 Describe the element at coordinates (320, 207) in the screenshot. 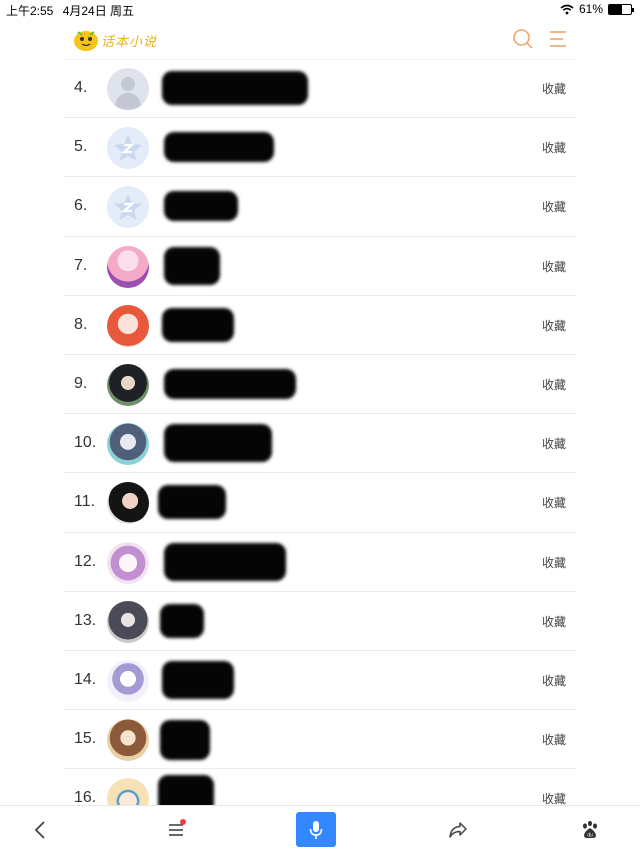

I see `list-item: 6. 收藏` at that location.